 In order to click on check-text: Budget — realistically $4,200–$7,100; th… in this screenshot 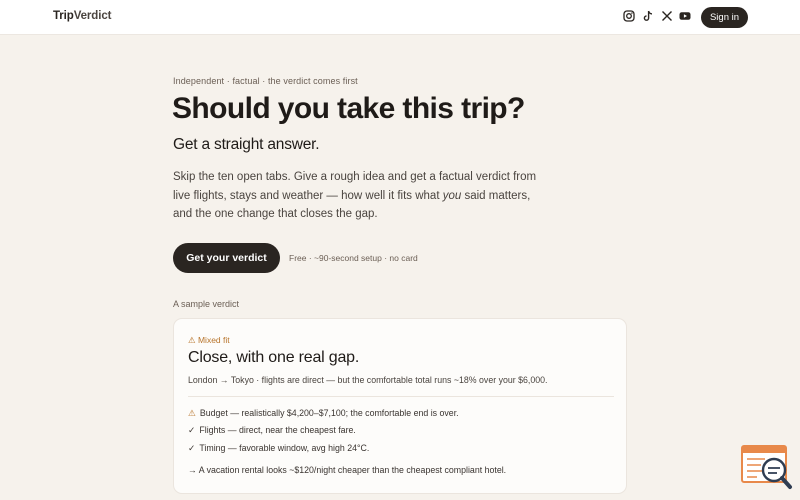, I will do `click(329, 413)`.